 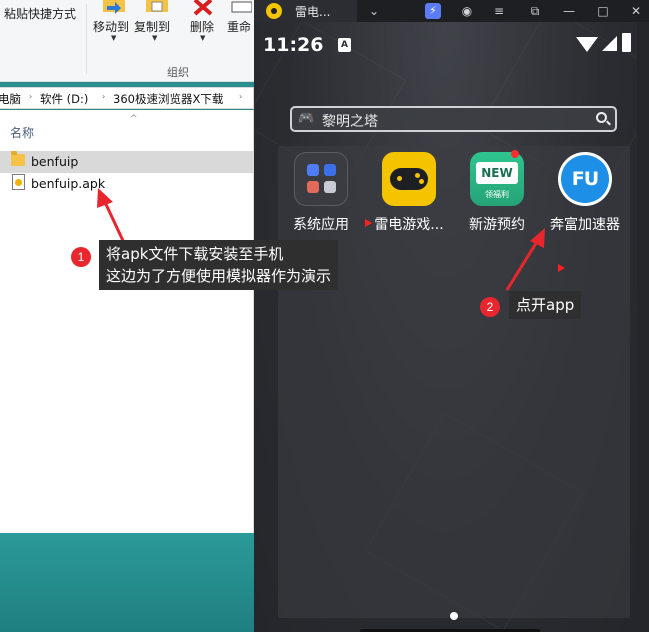 I want to click on sort-up-icon: ^, so click(x=134, y=119).